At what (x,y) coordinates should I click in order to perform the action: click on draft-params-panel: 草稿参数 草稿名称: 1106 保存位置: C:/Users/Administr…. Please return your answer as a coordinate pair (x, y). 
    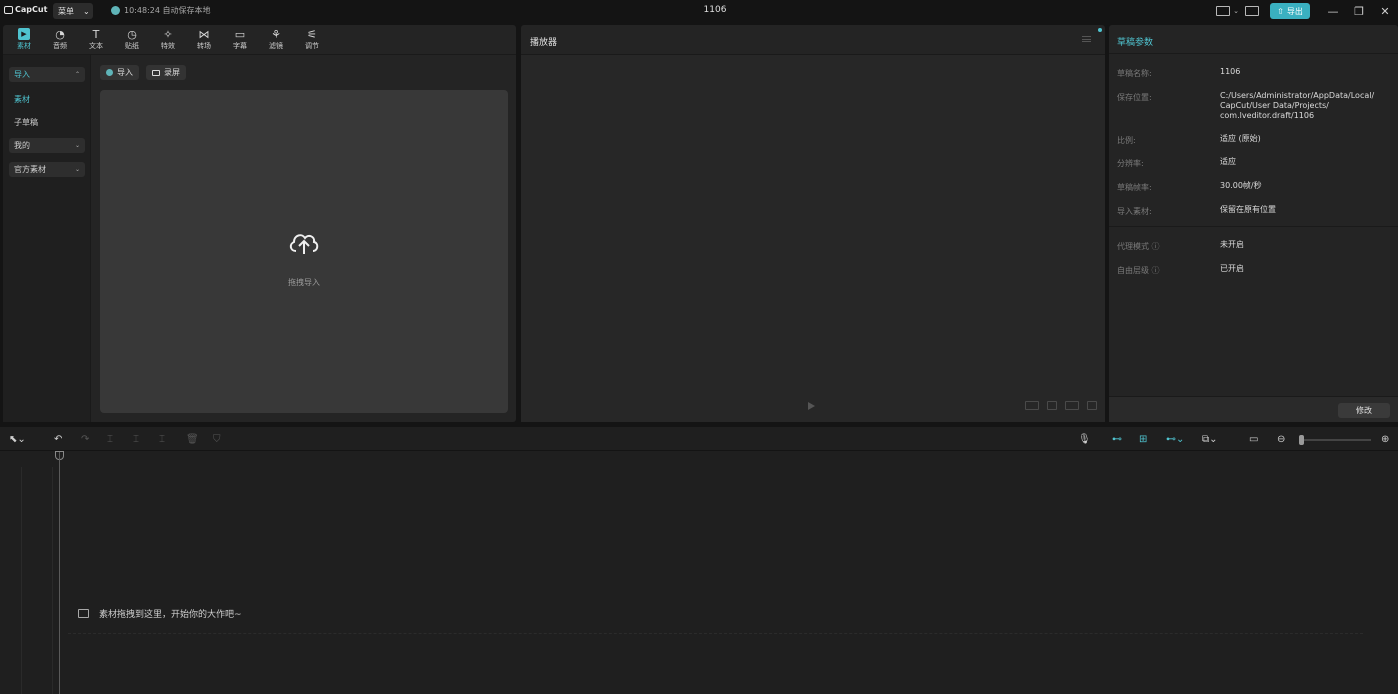
    Looking at the image, I should click on (1253, 223).